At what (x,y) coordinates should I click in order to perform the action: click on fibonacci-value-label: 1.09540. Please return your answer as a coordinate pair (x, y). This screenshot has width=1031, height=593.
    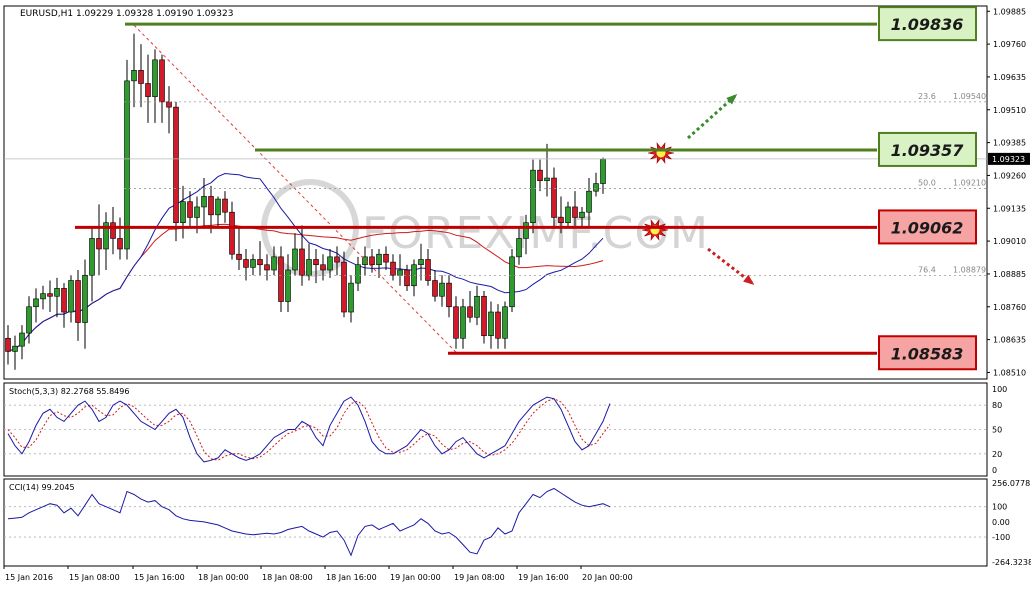
    Looking at the image, I should click on (969, 96).